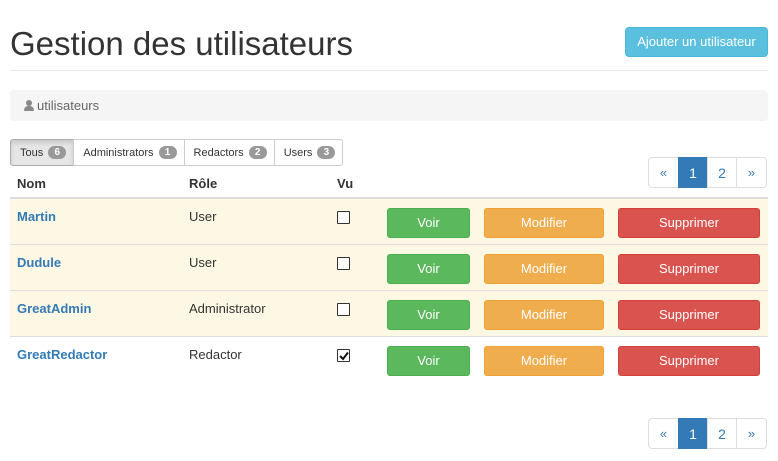 The width and height of the screenshot is (778, 461). I want to click on page-title: Gestion des utilisateurs, so click(182, 43).